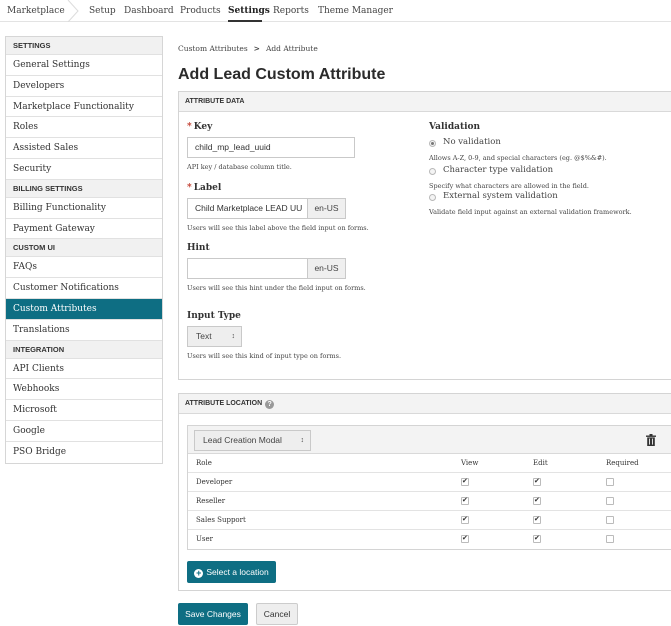 Image resolution: width=671 pixels, height=626 pixels. What do you see at coordinates (84, 288) in the screenshot?
I see `sidebar-item-customer-notifications: Customer Notifications` at bounding box center [84, 288].